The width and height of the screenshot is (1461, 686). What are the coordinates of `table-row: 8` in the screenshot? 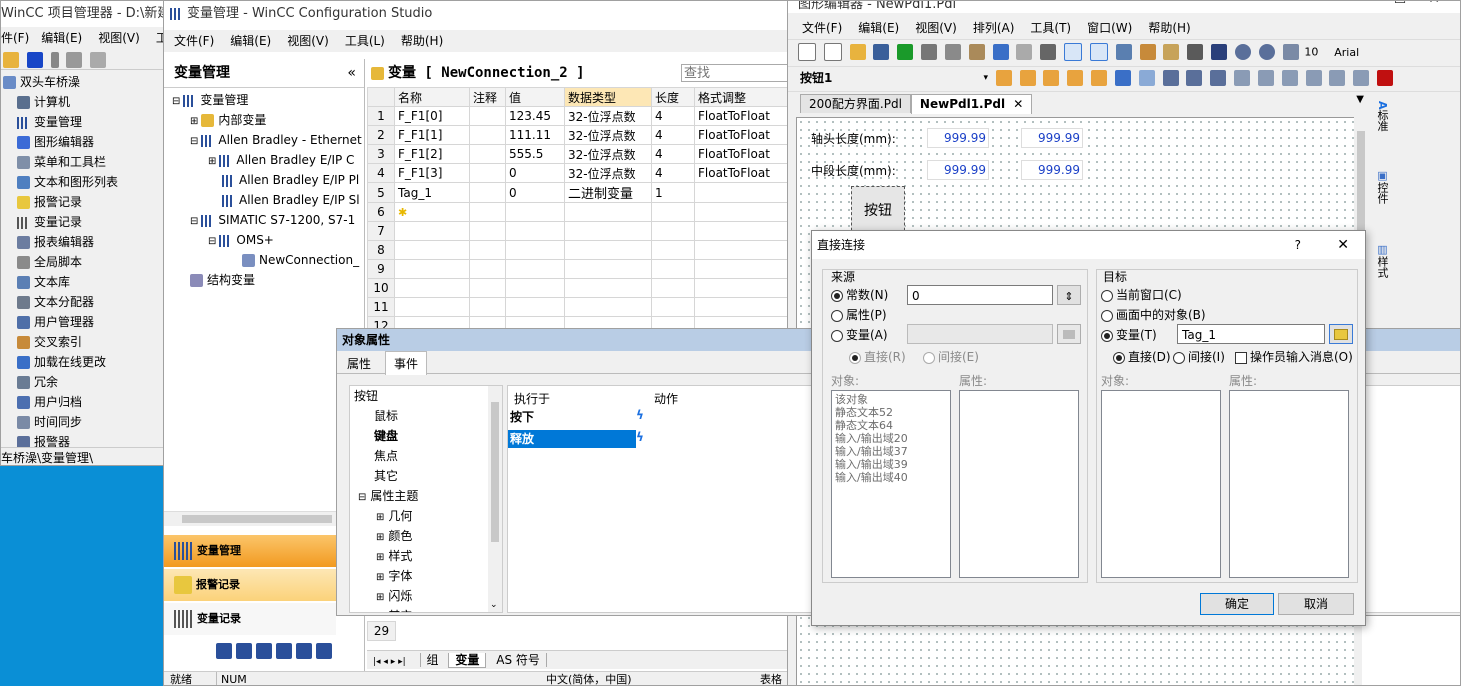 It's located at (578, 250).